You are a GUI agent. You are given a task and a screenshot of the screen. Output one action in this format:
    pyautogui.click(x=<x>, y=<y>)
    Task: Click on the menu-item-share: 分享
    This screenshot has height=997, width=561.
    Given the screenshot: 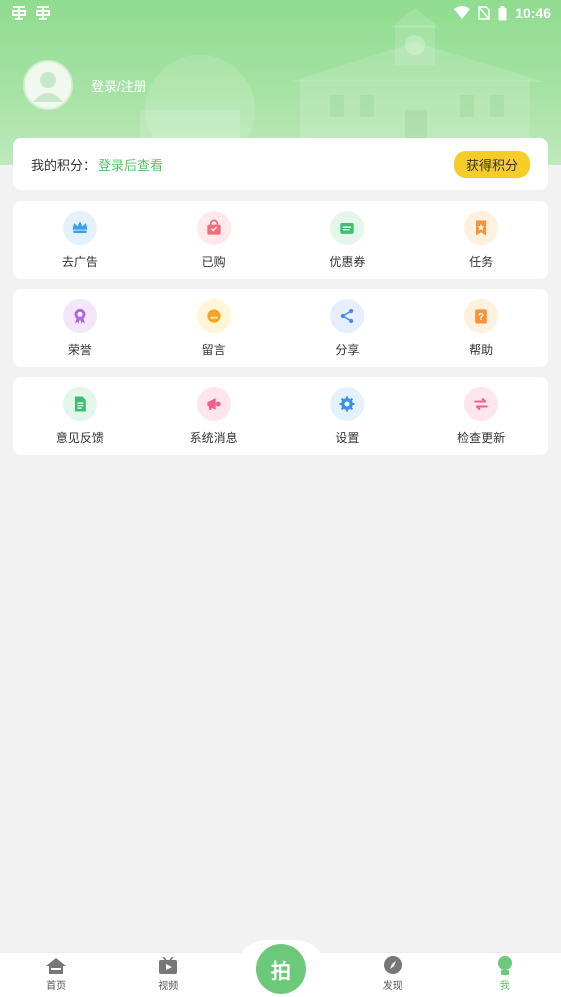 What is the action you would take?
    pyautogui.click(x=348, y=328)
    